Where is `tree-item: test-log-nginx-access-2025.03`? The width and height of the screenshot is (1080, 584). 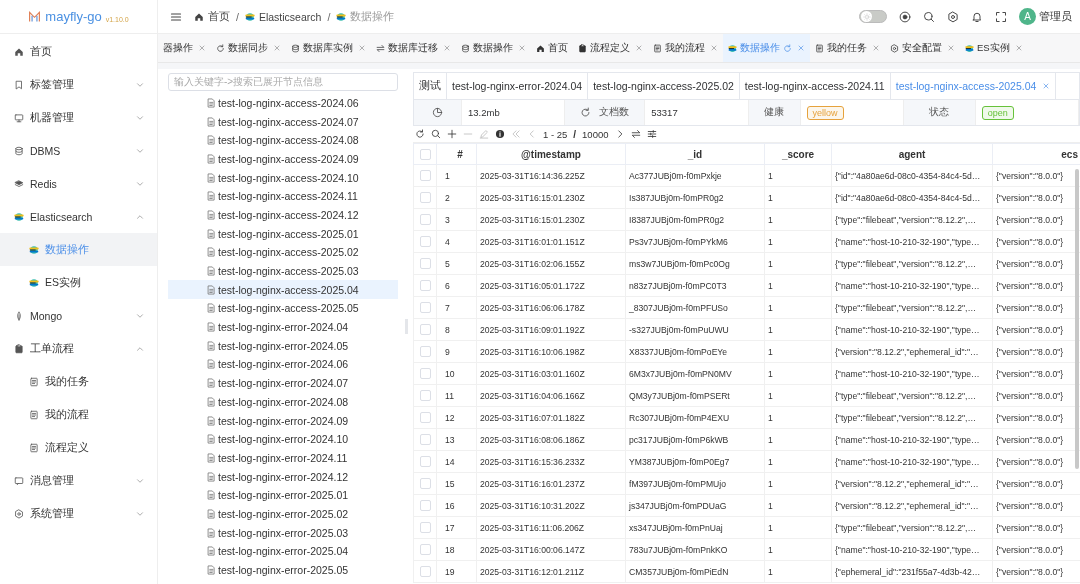
tree-item: test-log-nginx-access-2025.03 is located at coordinates (283, 271).